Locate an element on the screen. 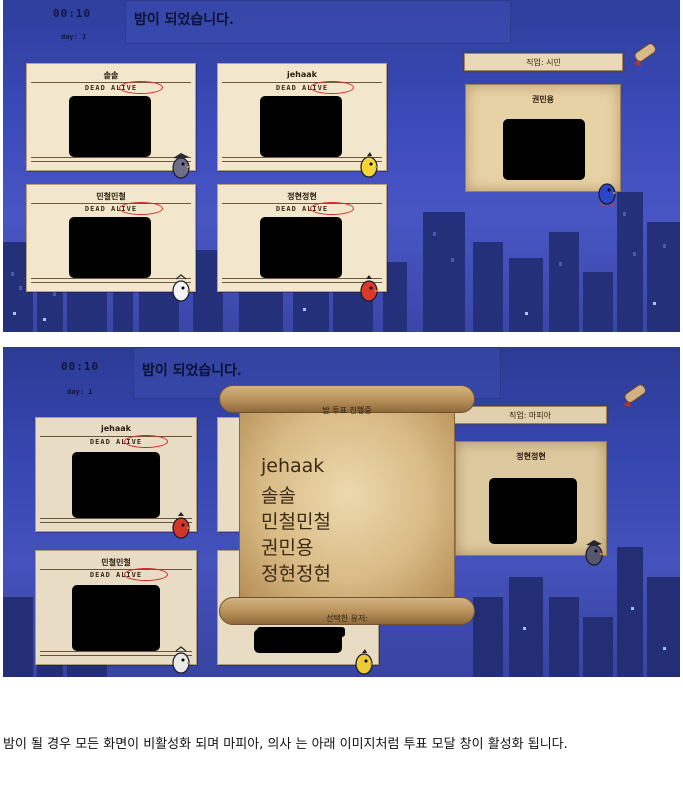 The height and width of the screenshot is (800, 683). status-message: 밤이 되었습니다. is located at coordinates (184, 20).